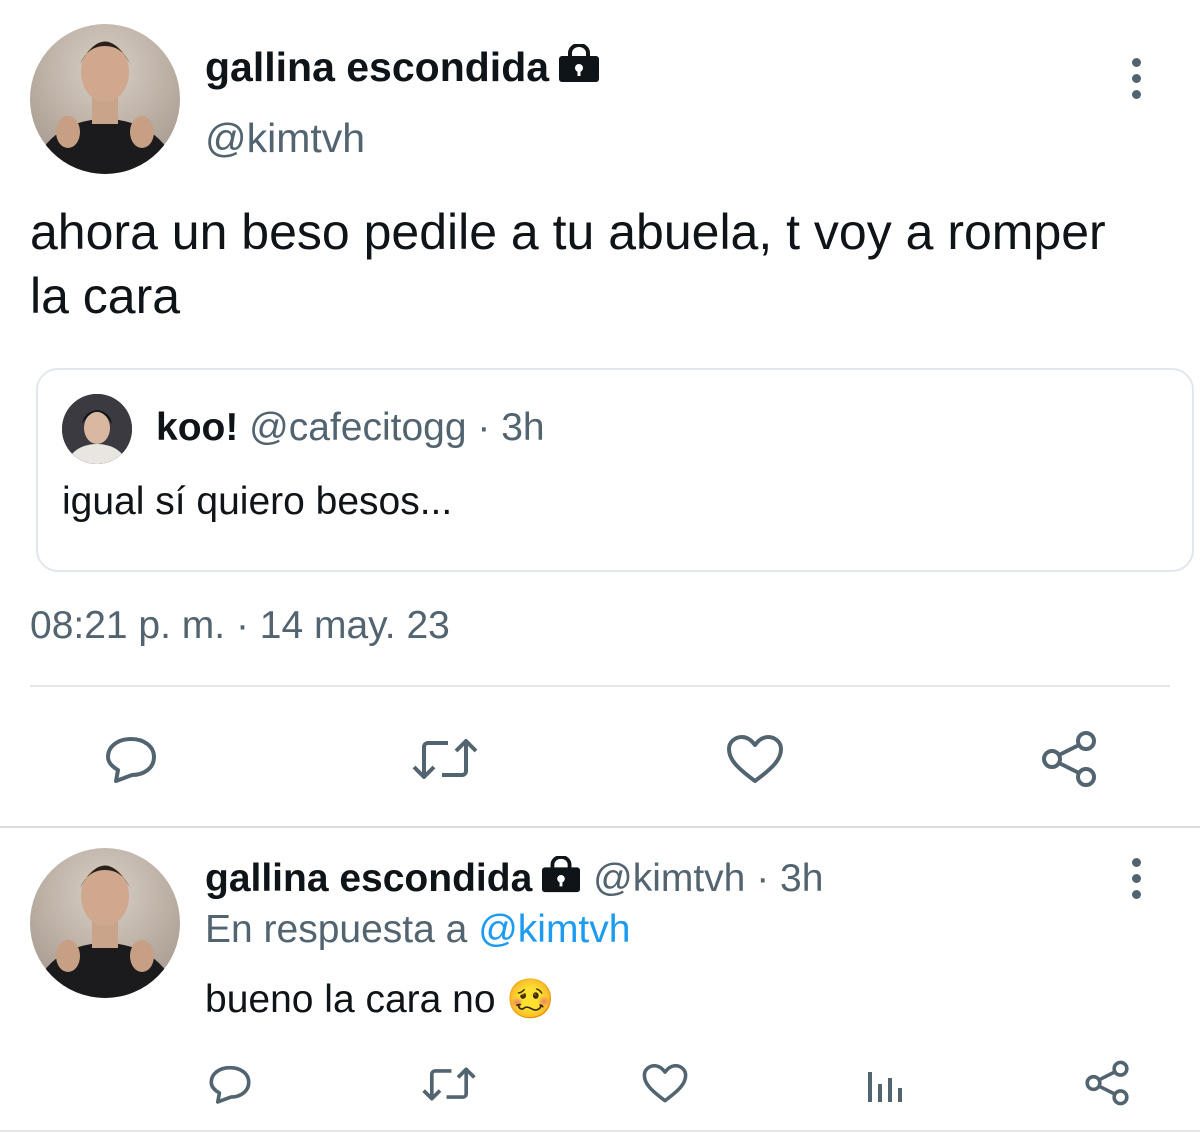 Image resolution: width=1200 pixels, height=1134 pixels. I want to click on quoted-display-name: koo!, so click(197, 427).